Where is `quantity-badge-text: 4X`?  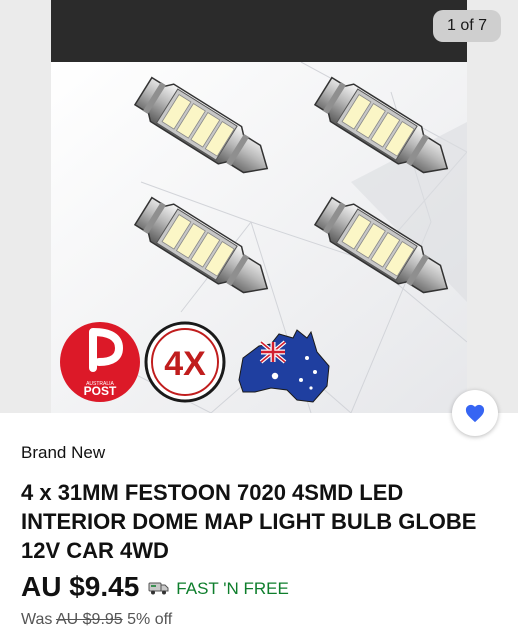
quantity-badge-text: 4X is located at coordinates (185, 364).